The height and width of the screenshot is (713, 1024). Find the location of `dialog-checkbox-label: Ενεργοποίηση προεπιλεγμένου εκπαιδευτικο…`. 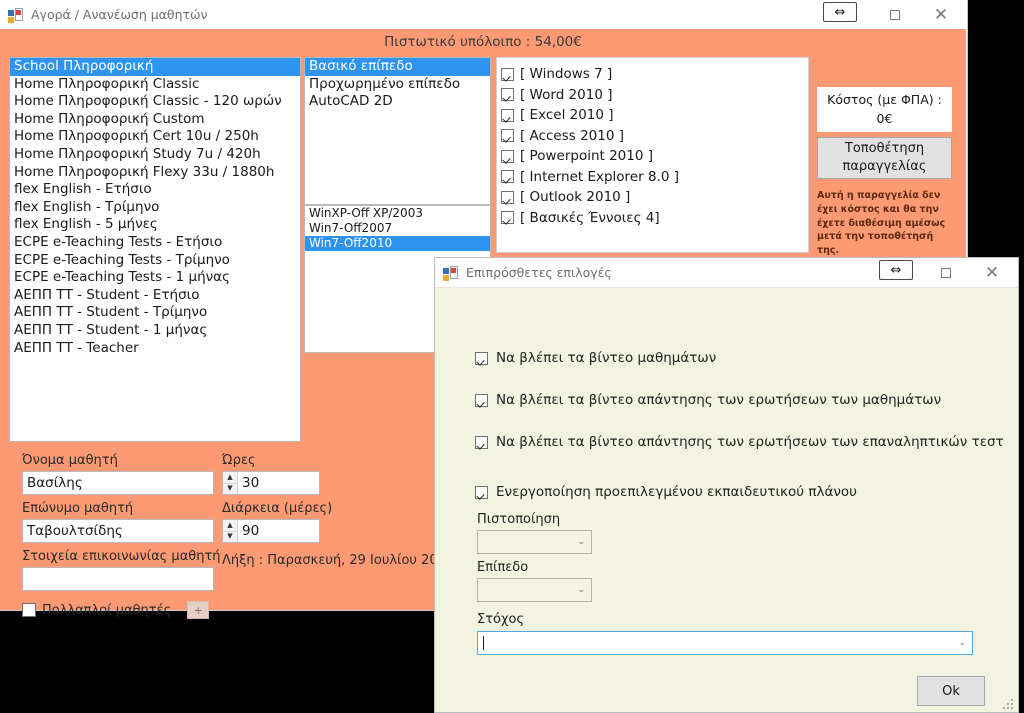

dialog-checkbox-label: Ενεργοποίηση προεπιλεγμένου εκπαιδευτικο… is located at coordinates (676, 492).